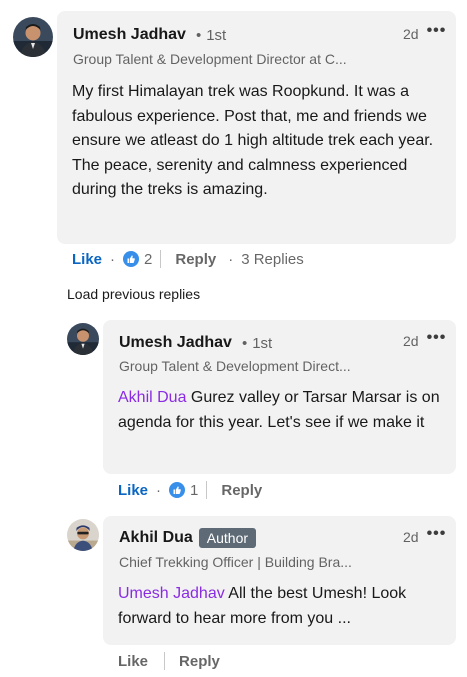 The width and height of the screenshot is (467, 677). I want to click on author-badge: Author, so click(227, 538).